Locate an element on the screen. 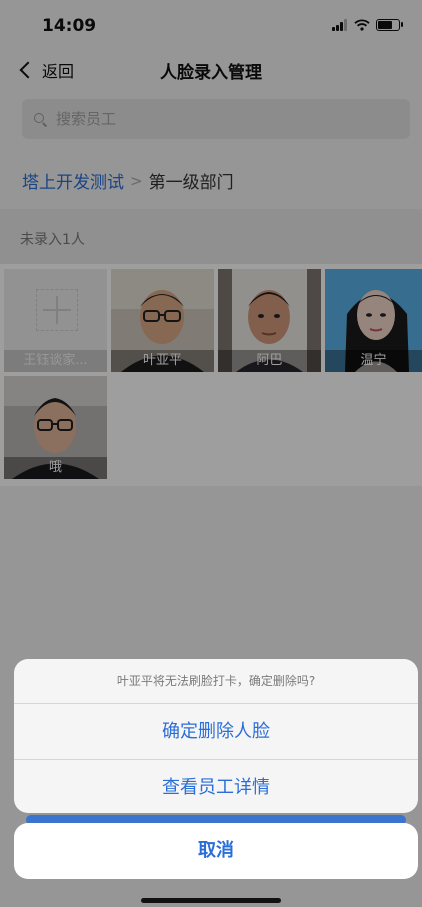 The width and height of the screenshot is (422, 907). cancel-button: 取消 is located at coordinates (216, 851).